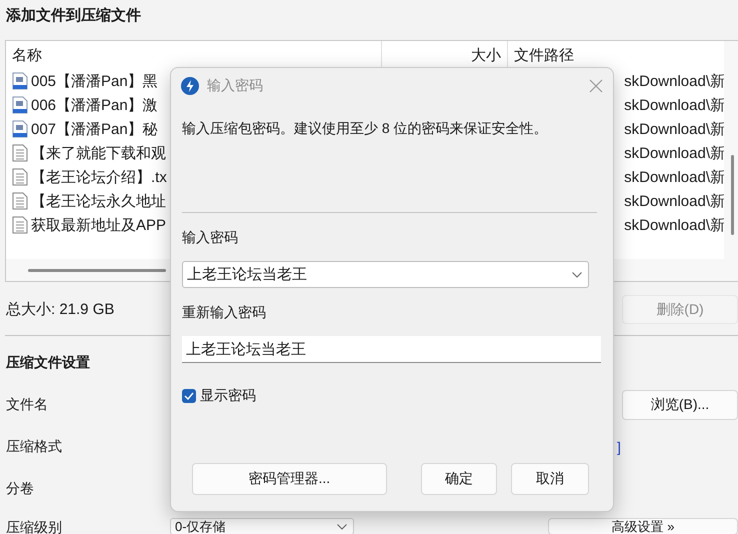  I want to click on total-size: 总大小: 21.9 GB, so click(60, 309).